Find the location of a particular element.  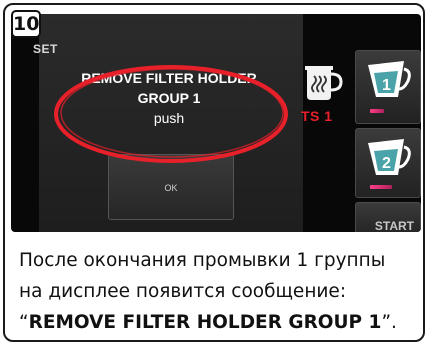

caption-message-bold: REMOVE FILTER HOLDER GROUP 1 is located at coordinates (205, 322).